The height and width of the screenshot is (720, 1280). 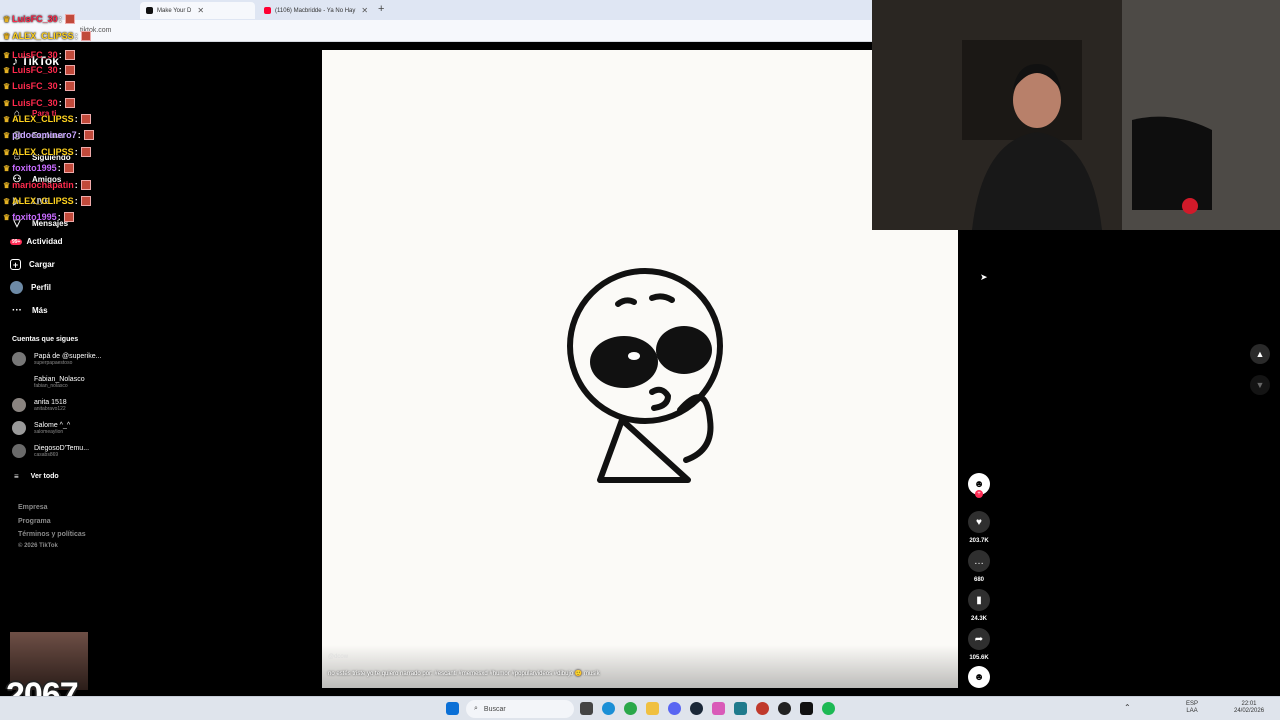 I want to click on clock: 22:01 24/02/2026, so click(x=1249, y=708).